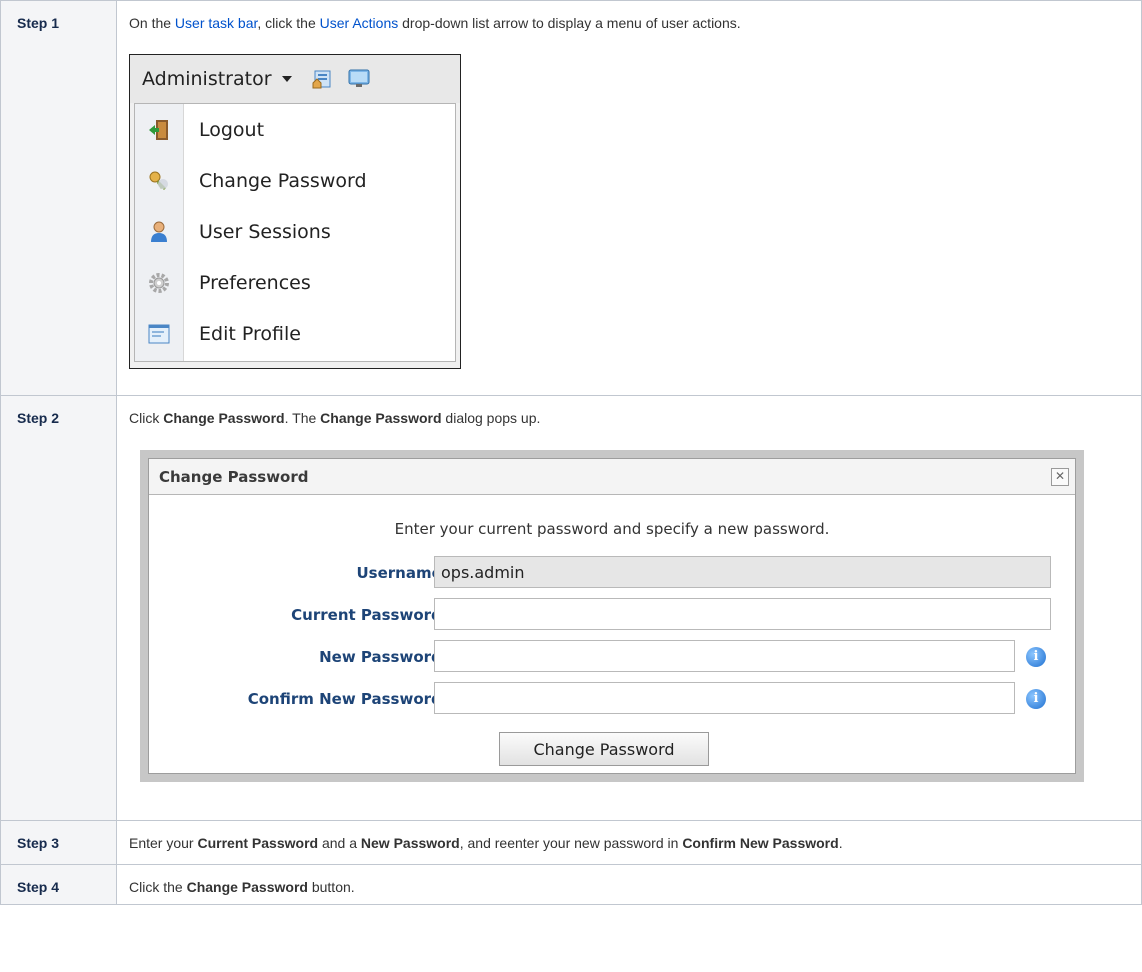 The width and height of the screenshot is (1142, 972). I want to click on text: On the, so click(152, 23).